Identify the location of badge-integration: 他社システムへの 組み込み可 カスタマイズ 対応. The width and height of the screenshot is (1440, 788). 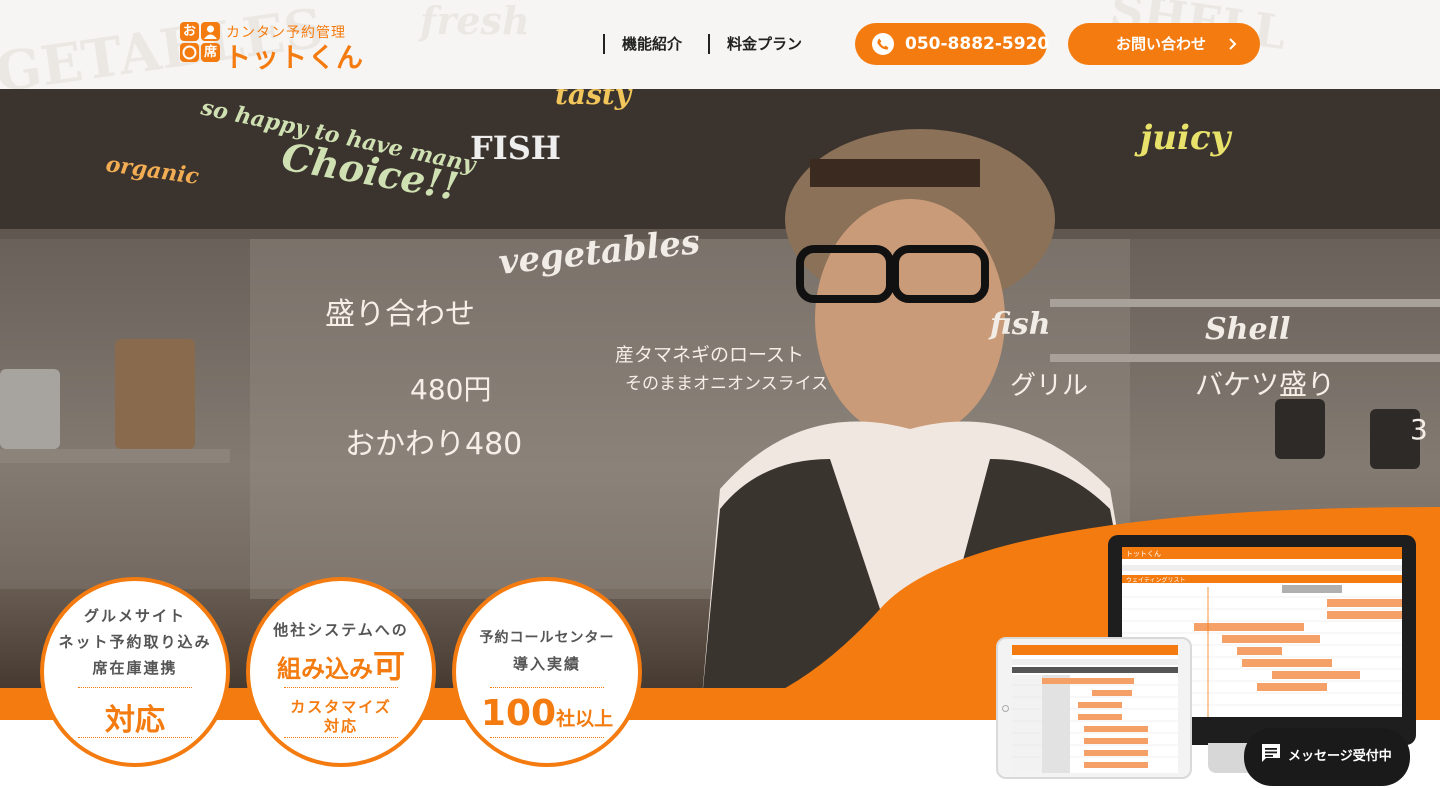
(341, 672).